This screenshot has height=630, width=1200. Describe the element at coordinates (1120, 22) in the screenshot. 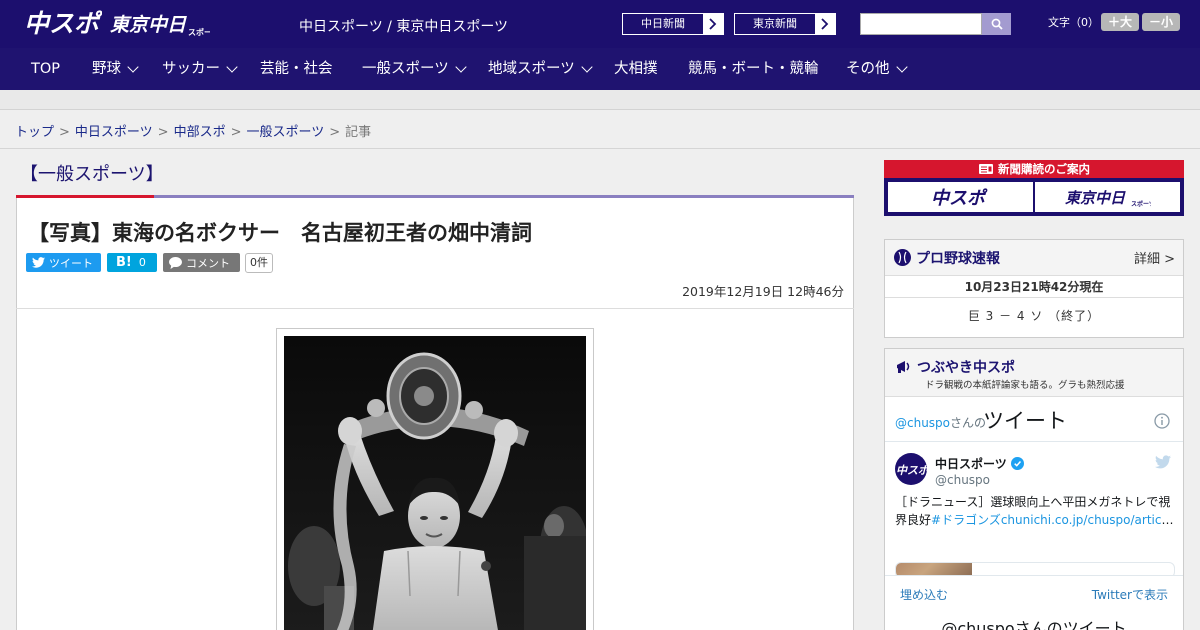

I see `font-larger-button: ＋大` at that location.